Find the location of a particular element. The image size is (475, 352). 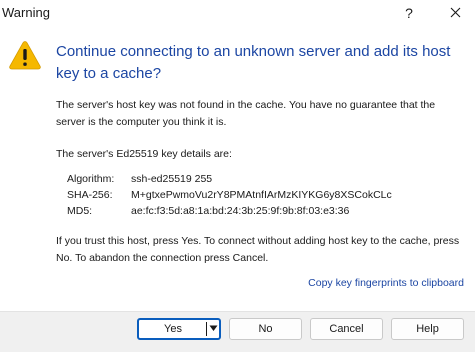

close-button is located at coordinates (456, 13).